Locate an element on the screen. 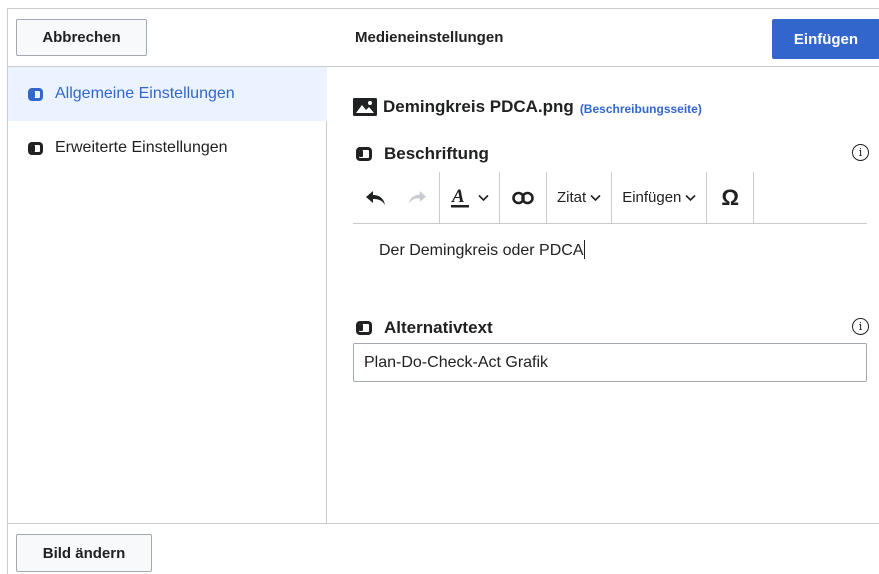 This screenshot has width=879, height=574. link-group is located at coordinates (523, 197).